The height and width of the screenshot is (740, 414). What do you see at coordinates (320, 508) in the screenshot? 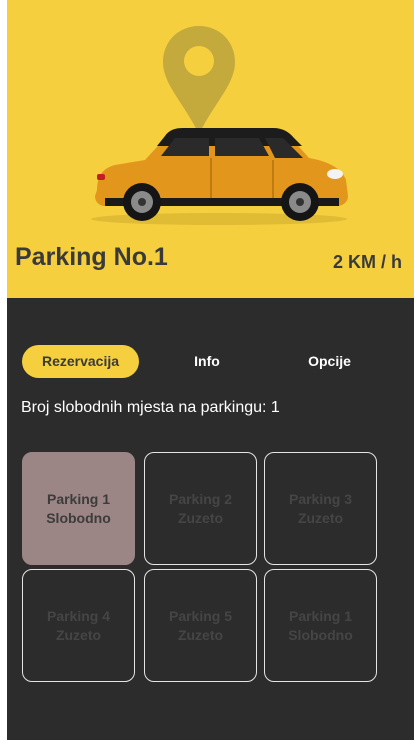
I see `parking-spot-card: Parking 3 Zuzeto` at bounding box center [320, 508].